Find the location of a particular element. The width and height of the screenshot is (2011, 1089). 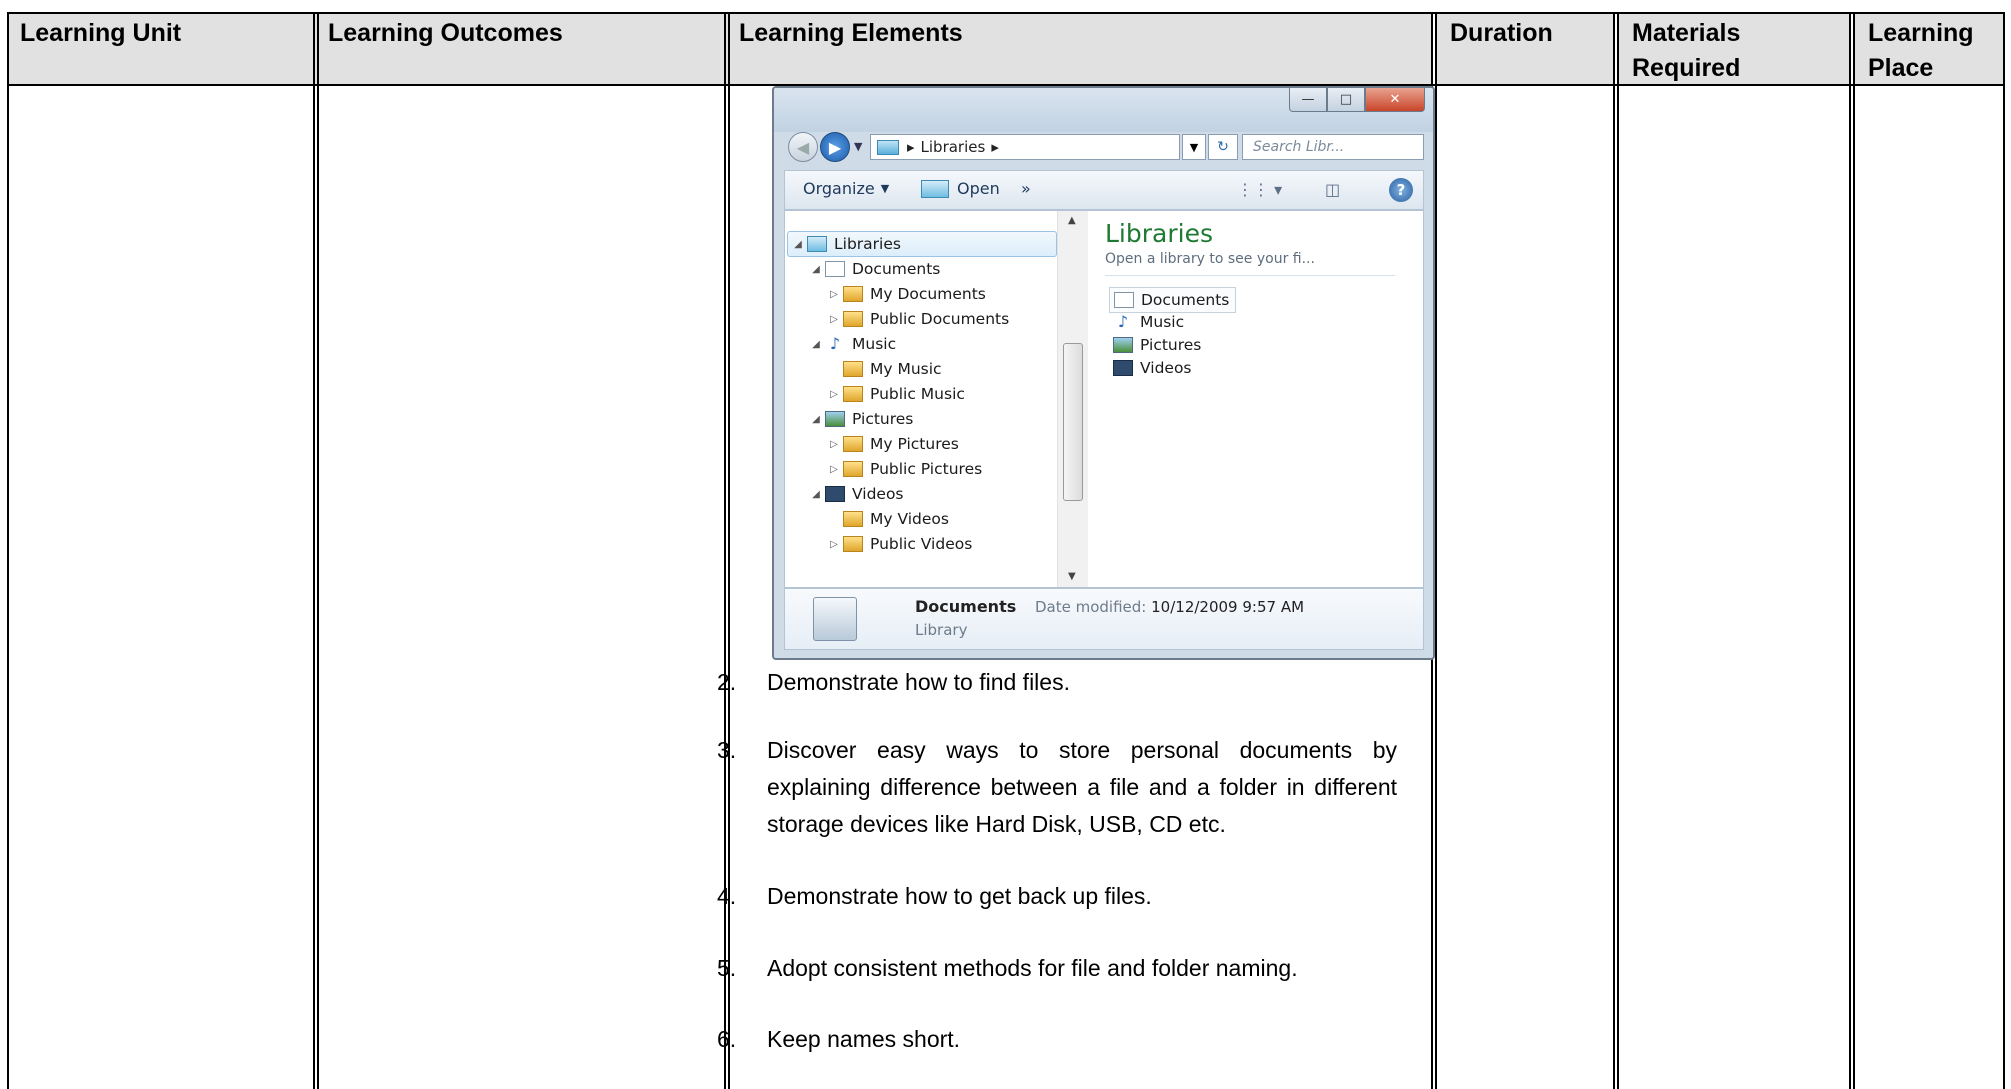

tree-item-public-music: ▷ Public Music is located at coordinates (896, 394).